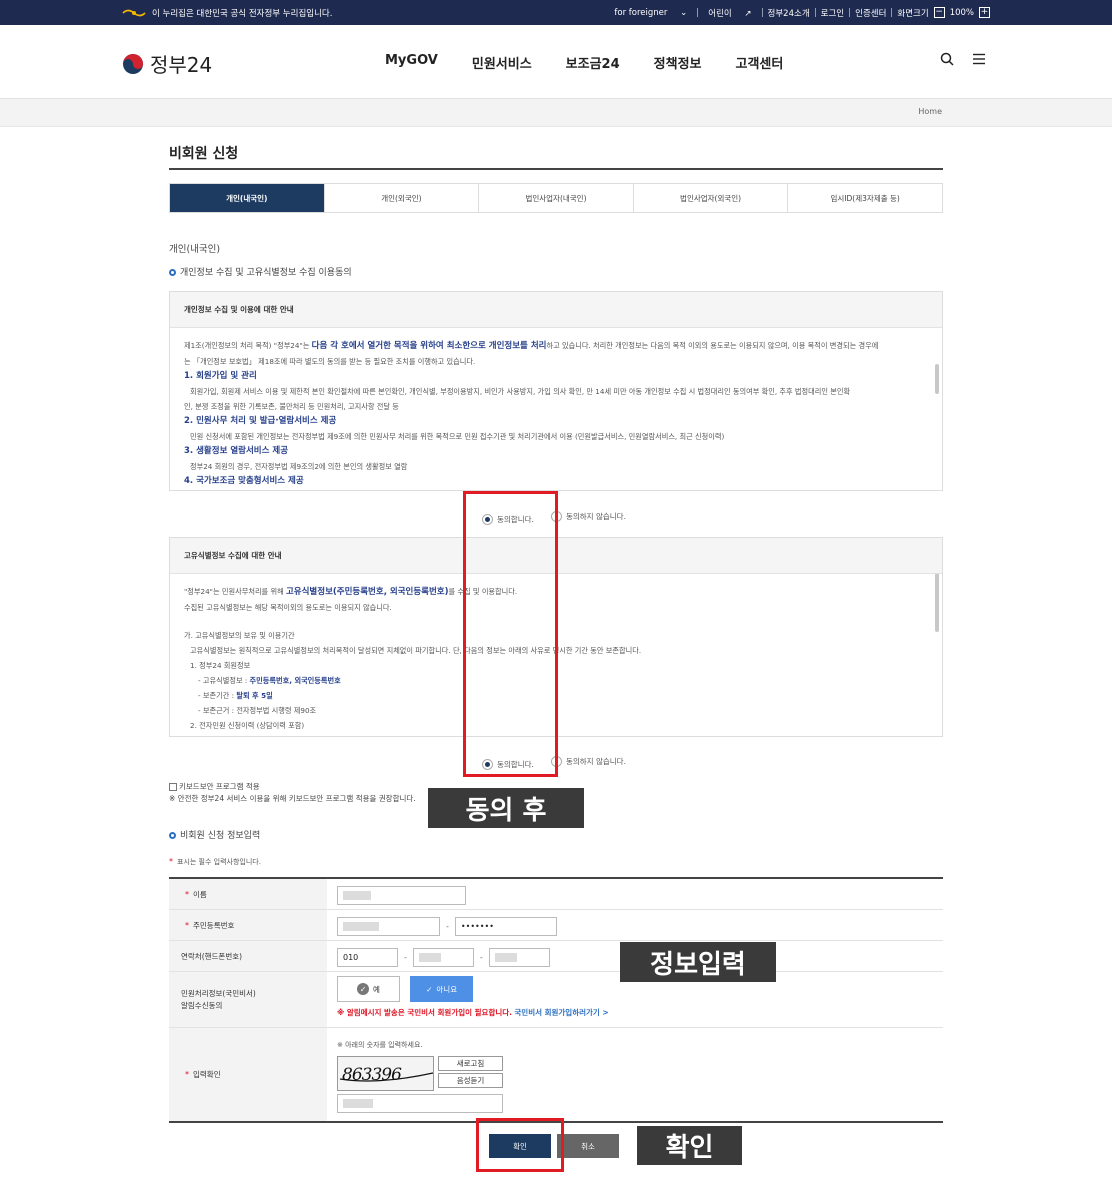  I want to click on unique-id-disagree-radio: 동의하지 않습니다., so click(588, 761).